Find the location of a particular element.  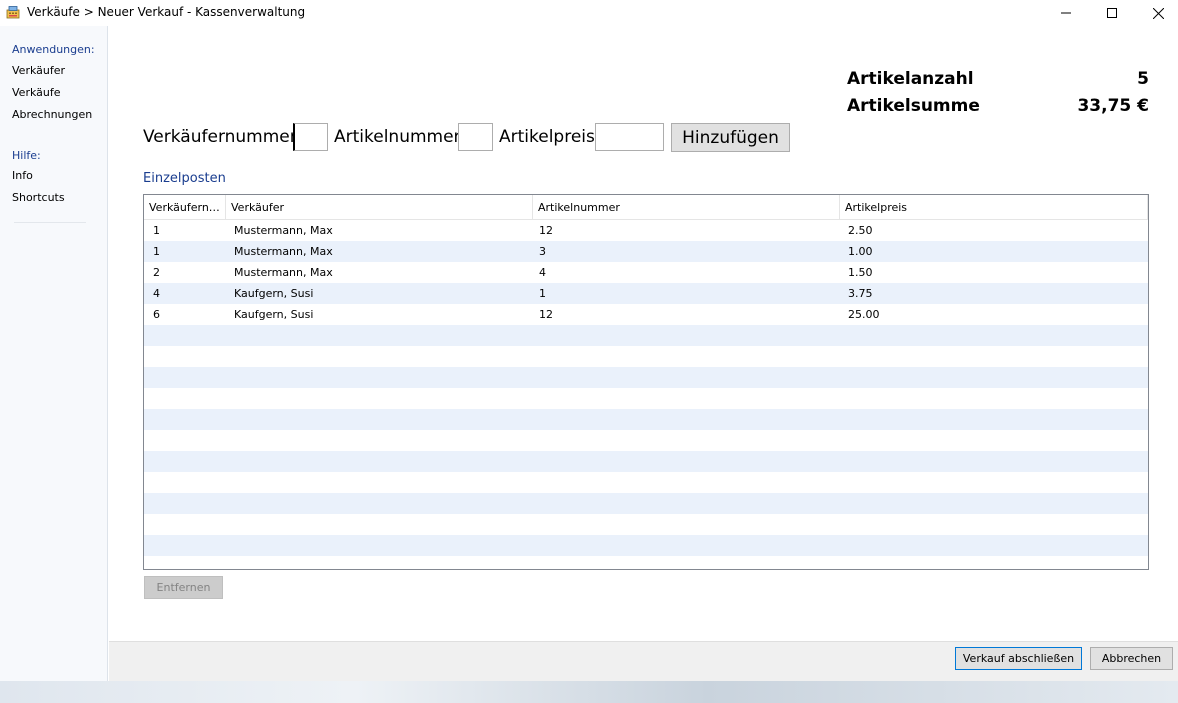

sidebar-item-shortcuts: Shortcuts is located at coordinates (38, 197).